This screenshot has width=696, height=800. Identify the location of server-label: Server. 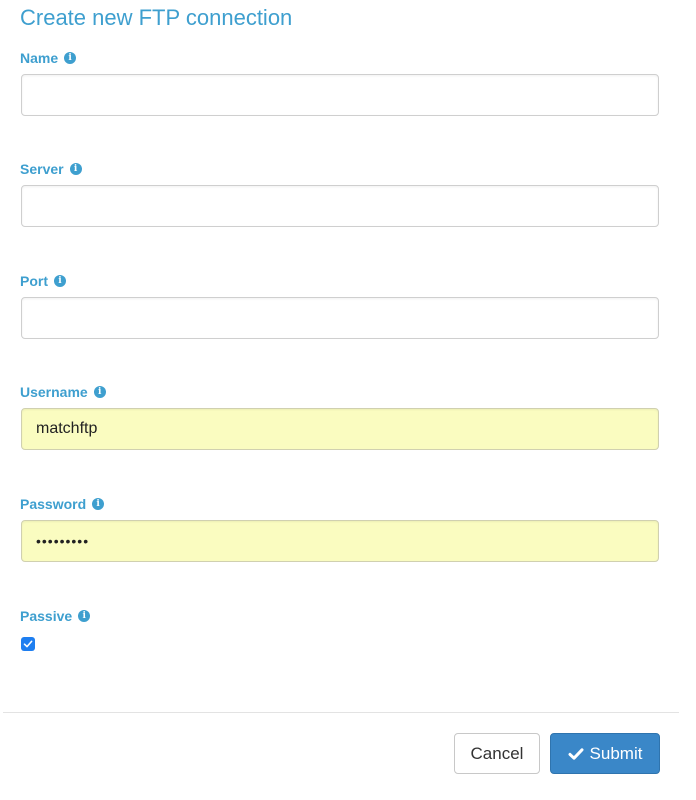
(42, 169).